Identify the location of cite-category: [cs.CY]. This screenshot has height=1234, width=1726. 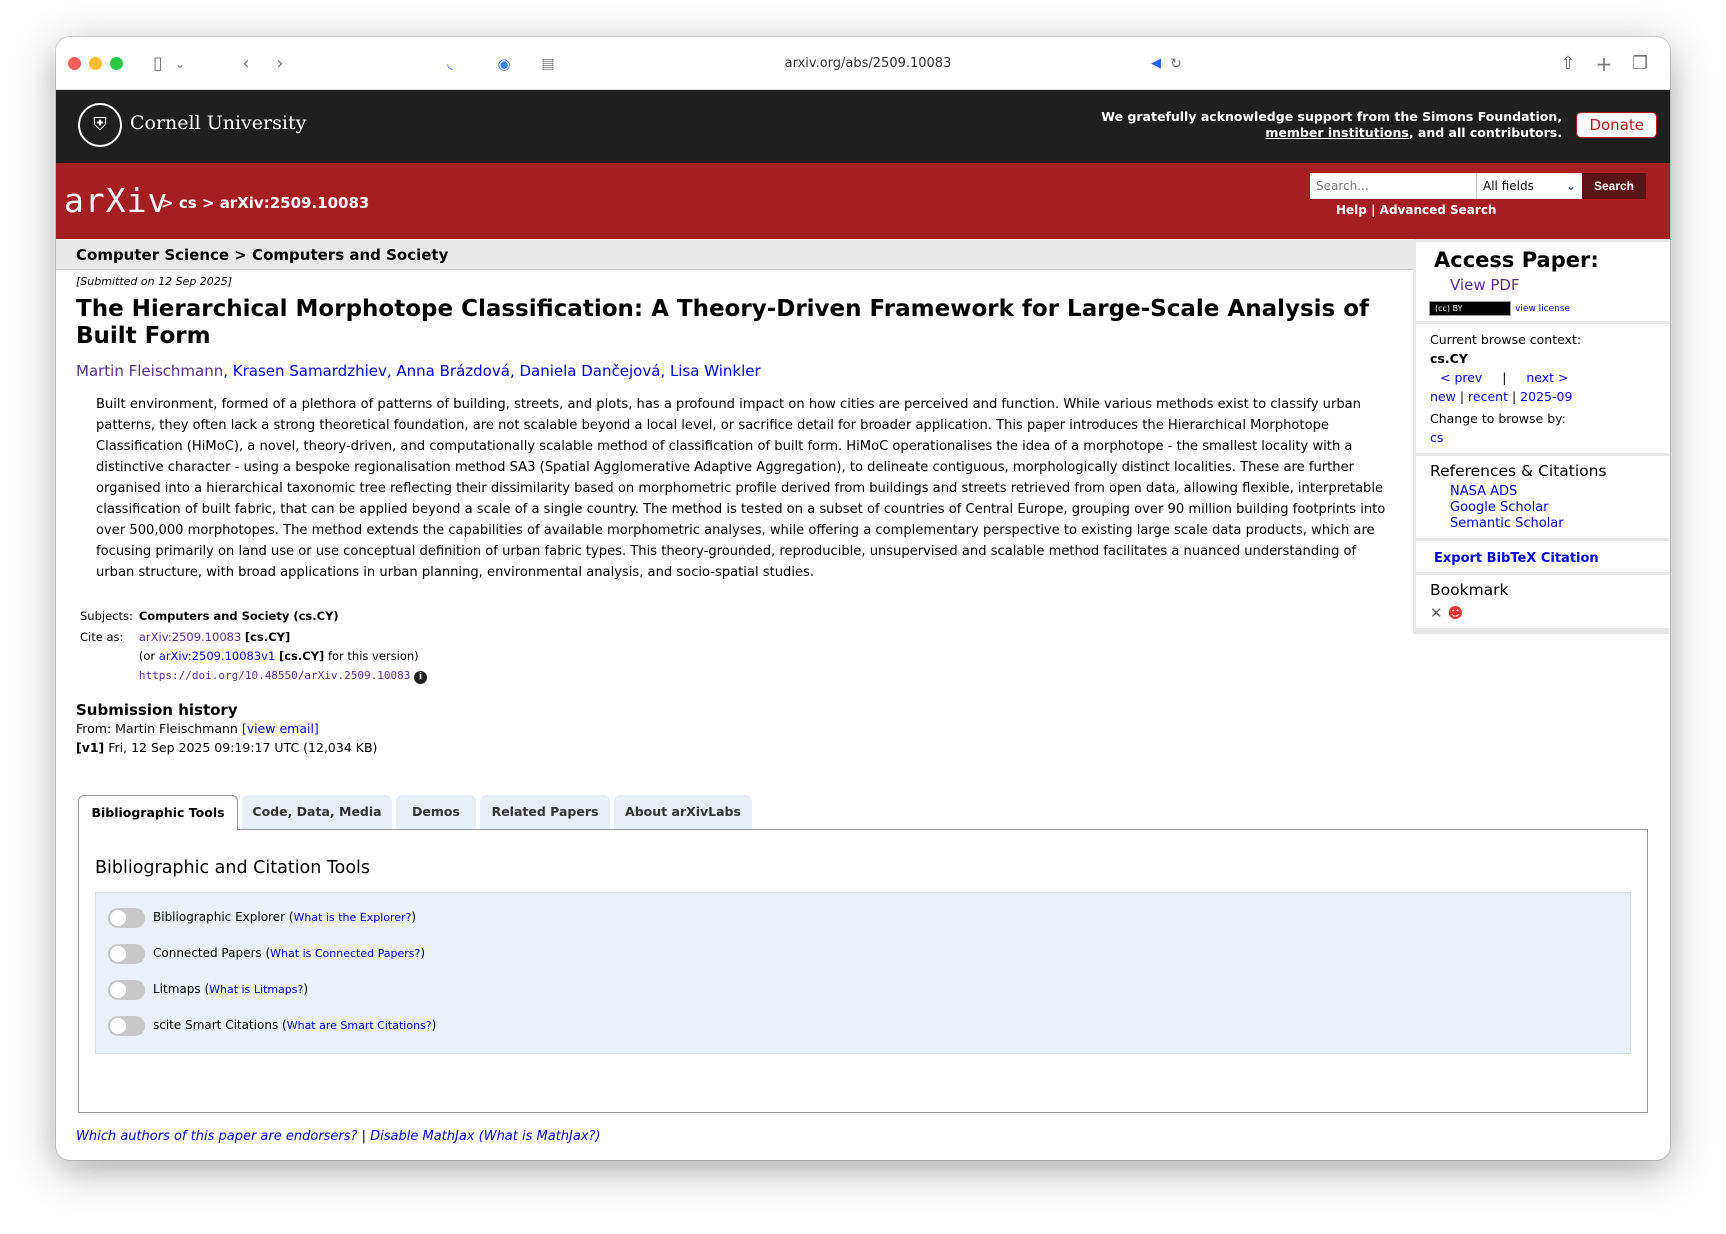
(301, 656).